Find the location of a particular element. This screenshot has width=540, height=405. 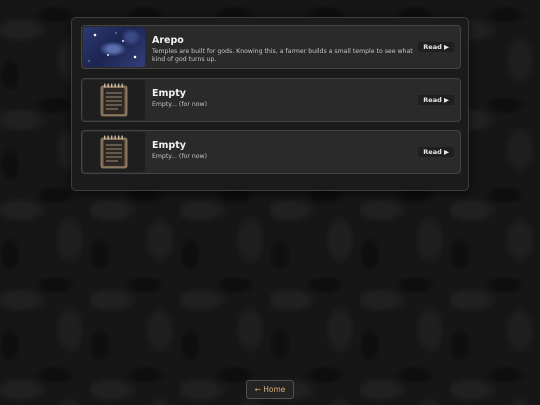

story-title: Arepo is located at coordinates (168, 40).